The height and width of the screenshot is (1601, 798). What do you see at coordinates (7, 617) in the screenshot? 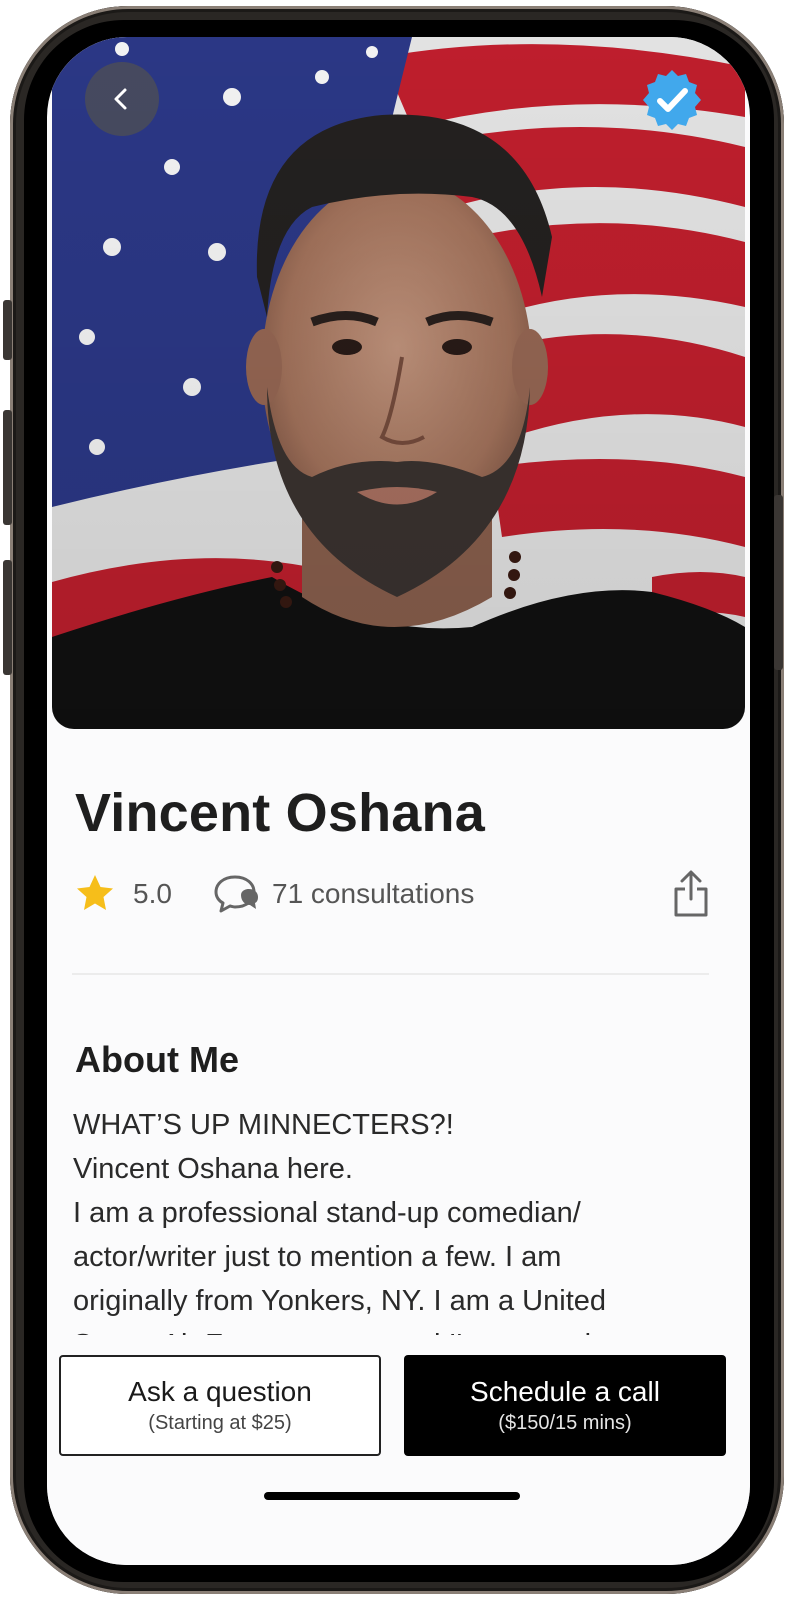
I see `volume-down-button` at bounding box center [7, 617].